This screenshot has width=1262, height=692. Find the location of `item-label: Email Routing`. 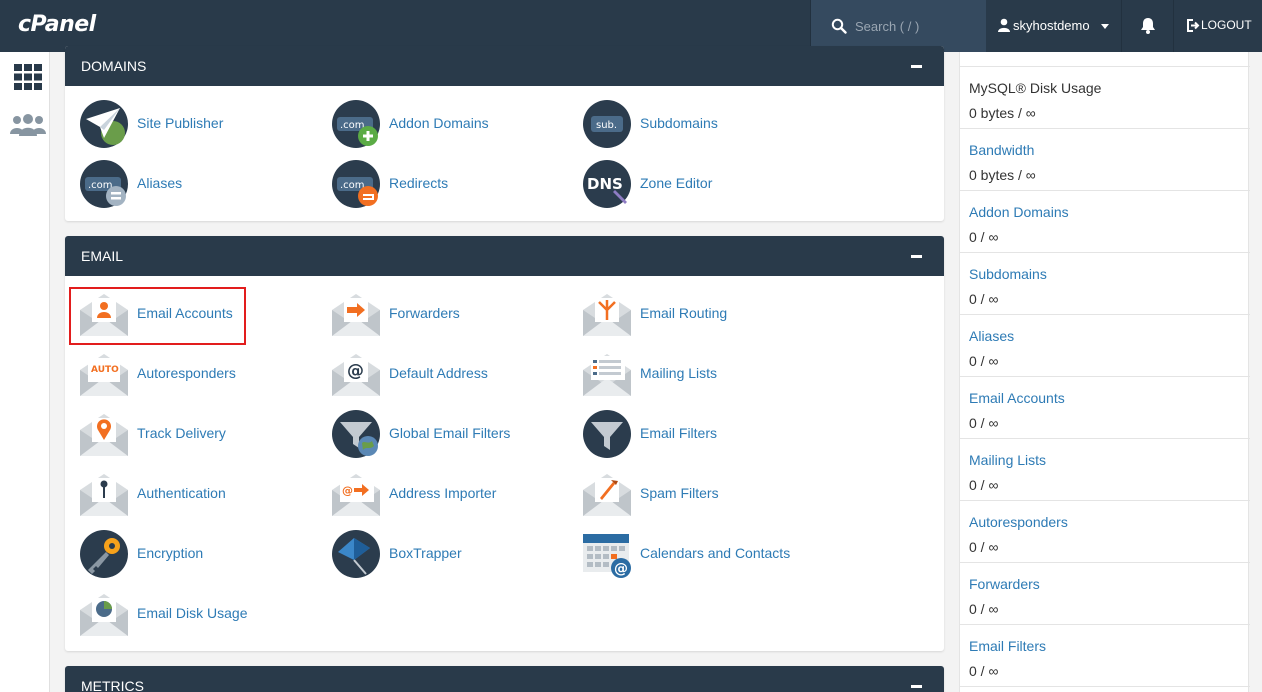

item-label: Email Routing is located at coordinates (684, 313).